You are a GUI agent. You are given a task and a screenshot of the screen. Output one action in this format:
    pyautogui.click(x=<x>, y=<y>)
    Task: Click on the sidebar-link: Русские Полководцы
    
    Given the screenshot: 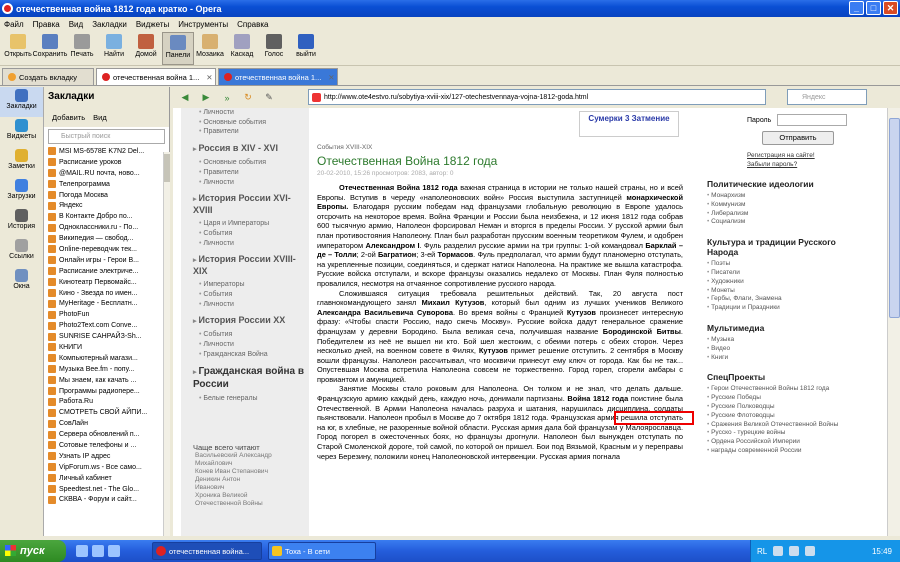 What is the action you would take?
    pyautogui.click(x=779, y=407)
    